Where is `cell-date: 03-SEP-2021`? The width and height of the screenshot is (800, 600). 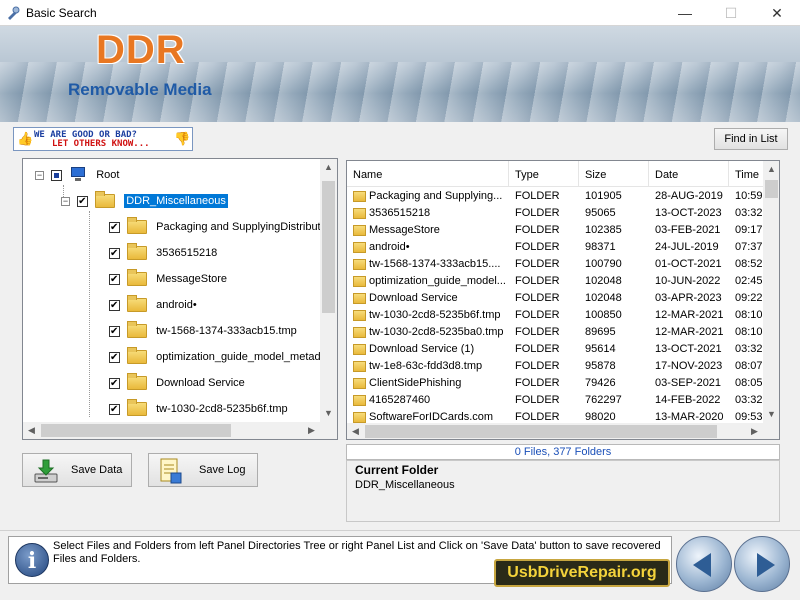 cell-date: 03-SEP-2021 is located at coordinates (688, 383).